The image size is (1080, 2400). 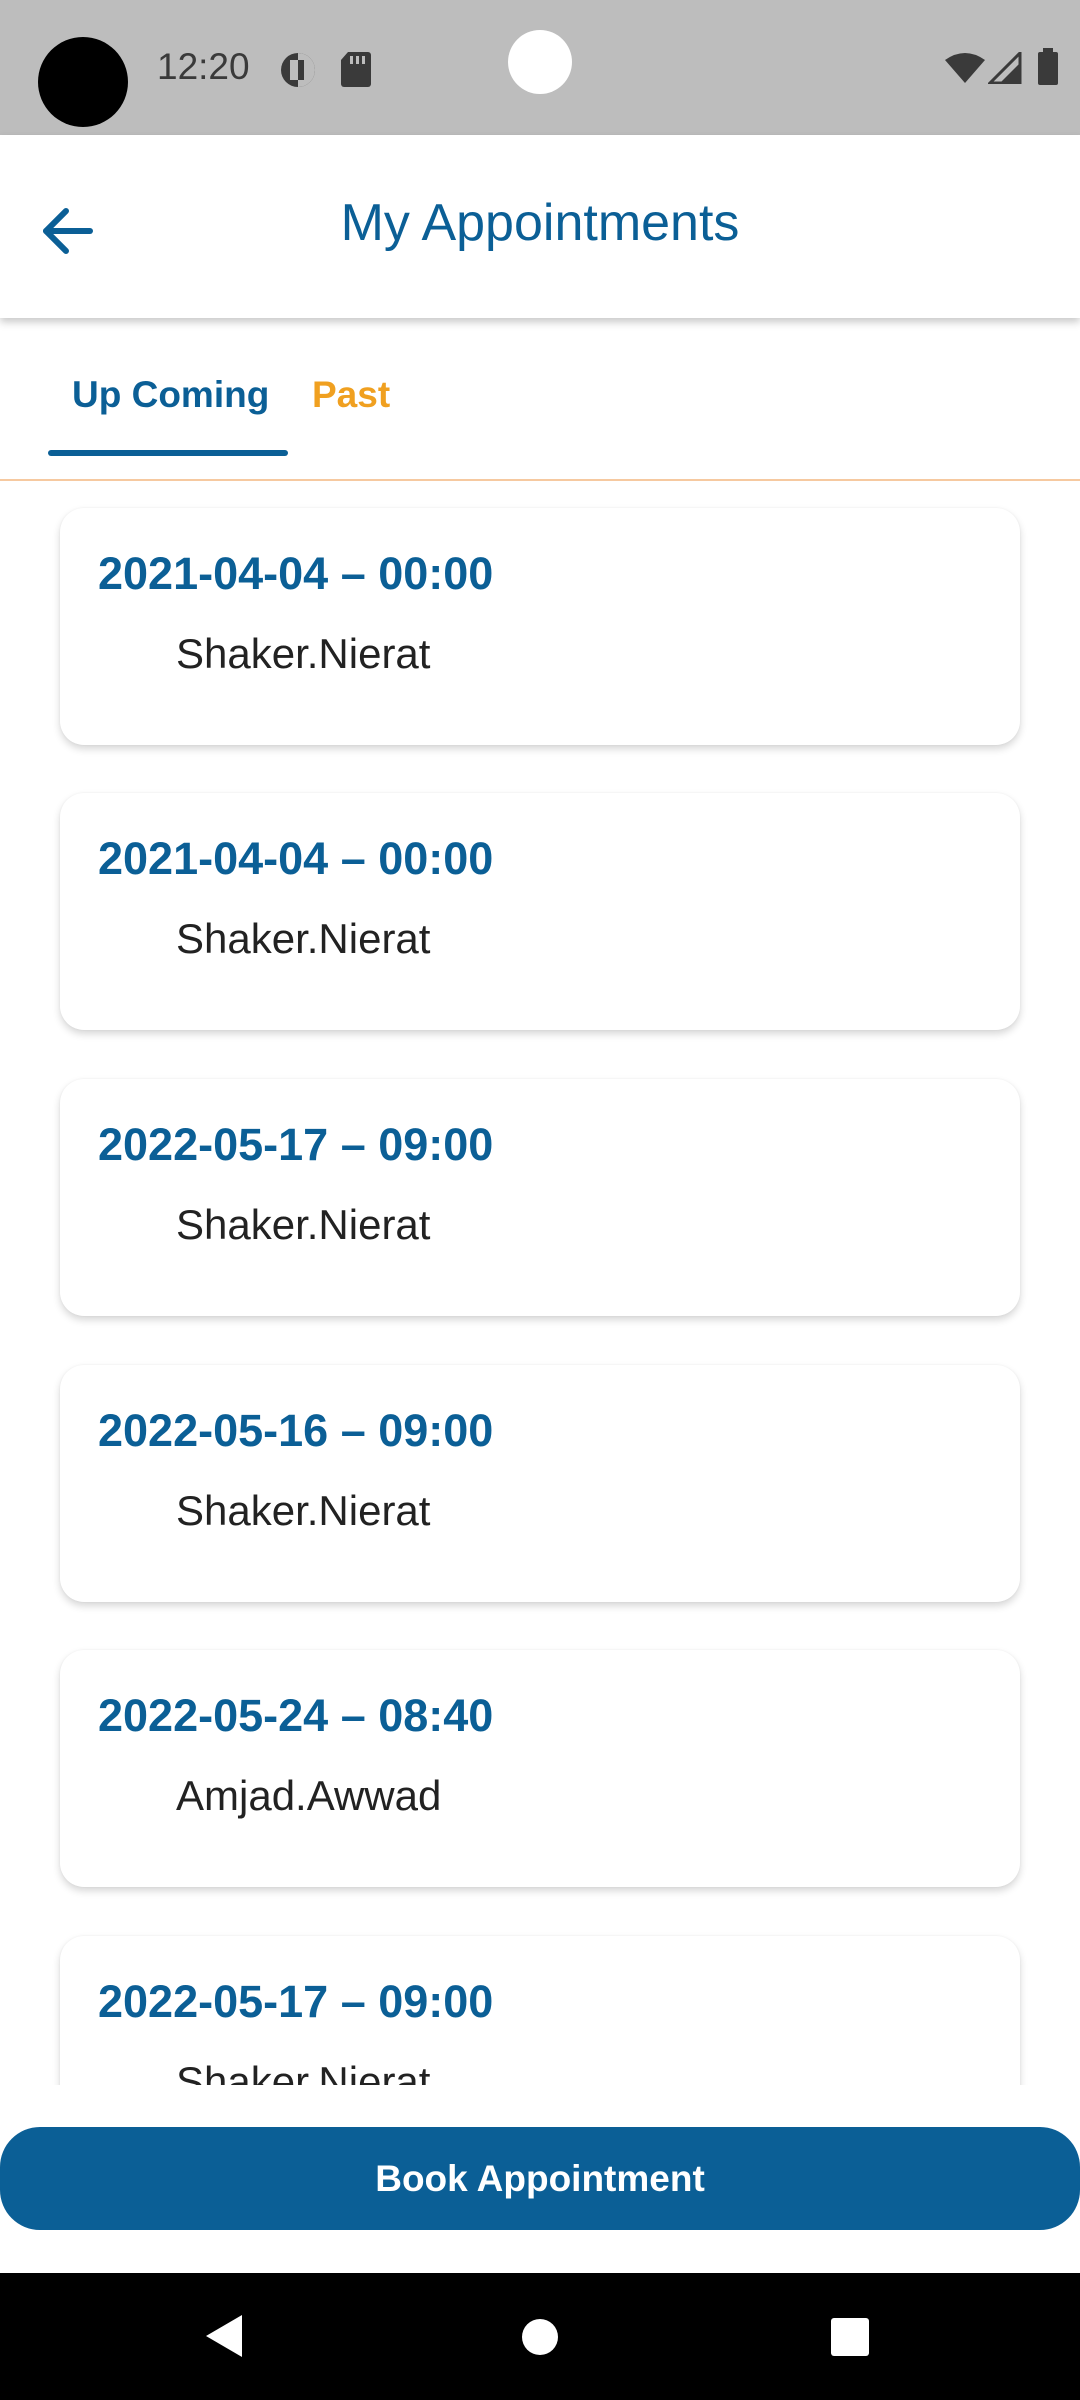 I want to click on book-appointment-button: Book Appointment, so click(x=540, y=2178).